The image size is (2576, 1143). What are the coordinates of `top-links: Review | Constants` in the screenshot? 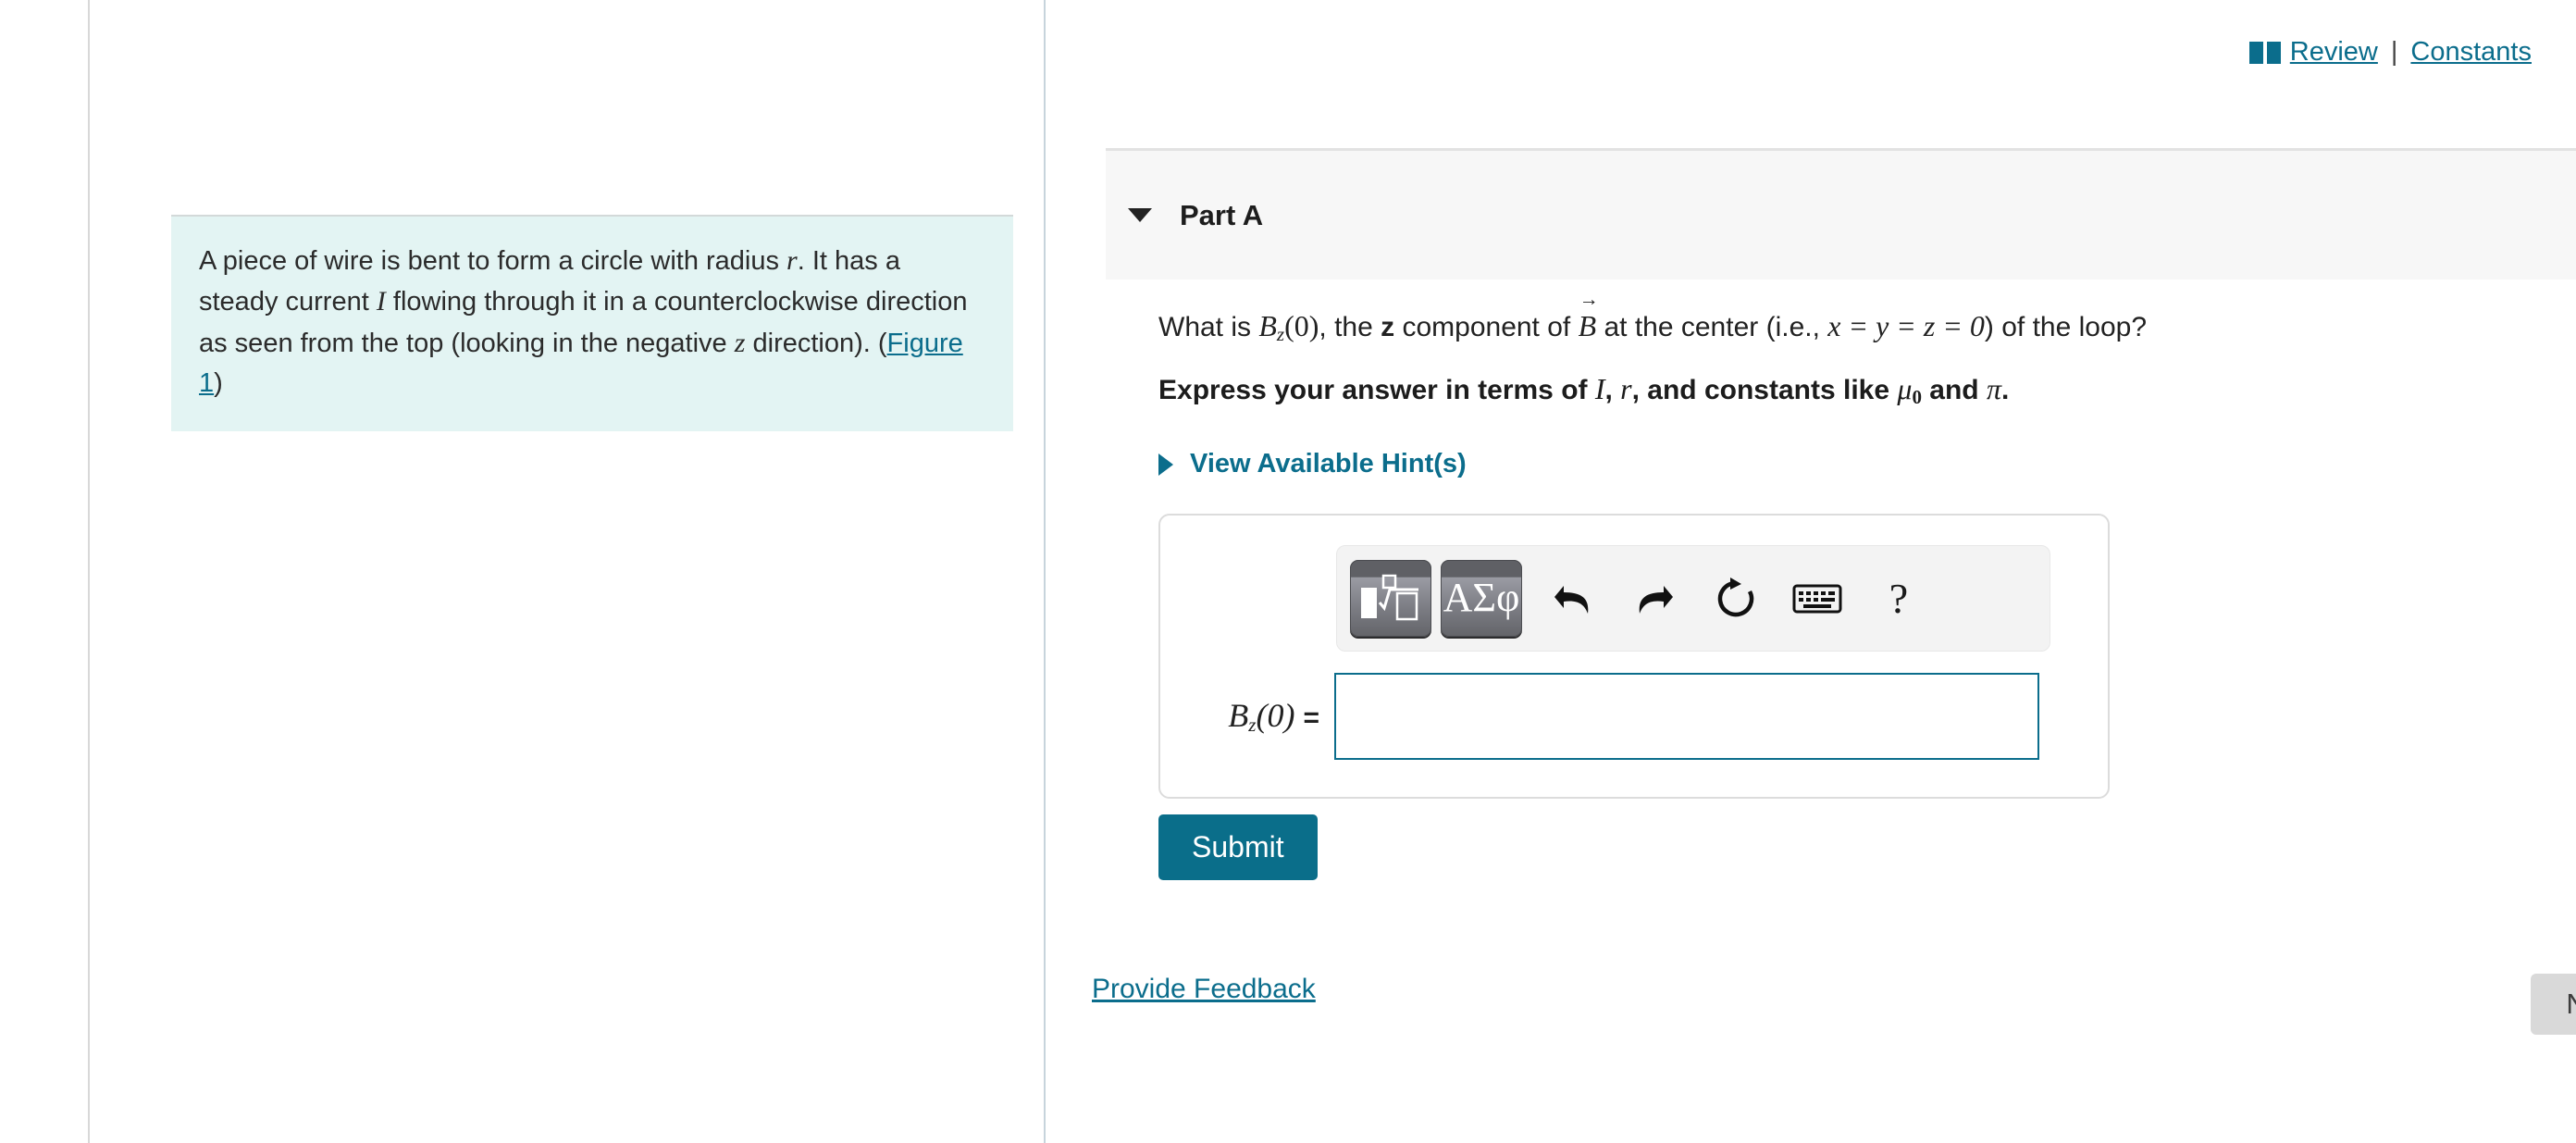 It's located at (2390, 52).